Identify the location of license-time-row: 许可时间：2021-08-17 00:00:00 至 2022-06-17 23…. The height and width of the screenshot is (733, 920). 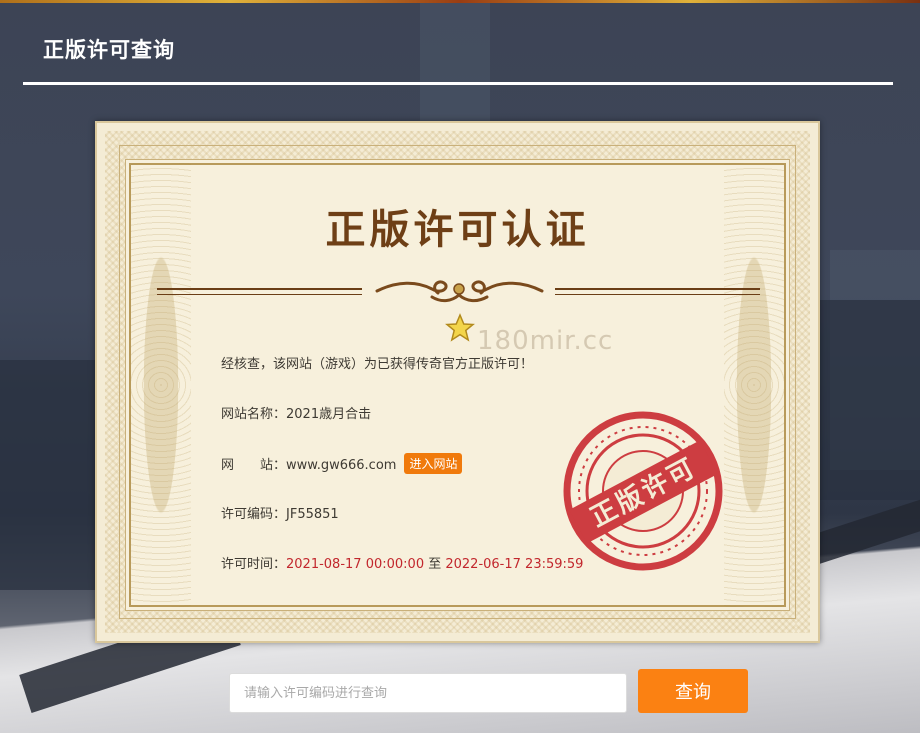
(402, 562).